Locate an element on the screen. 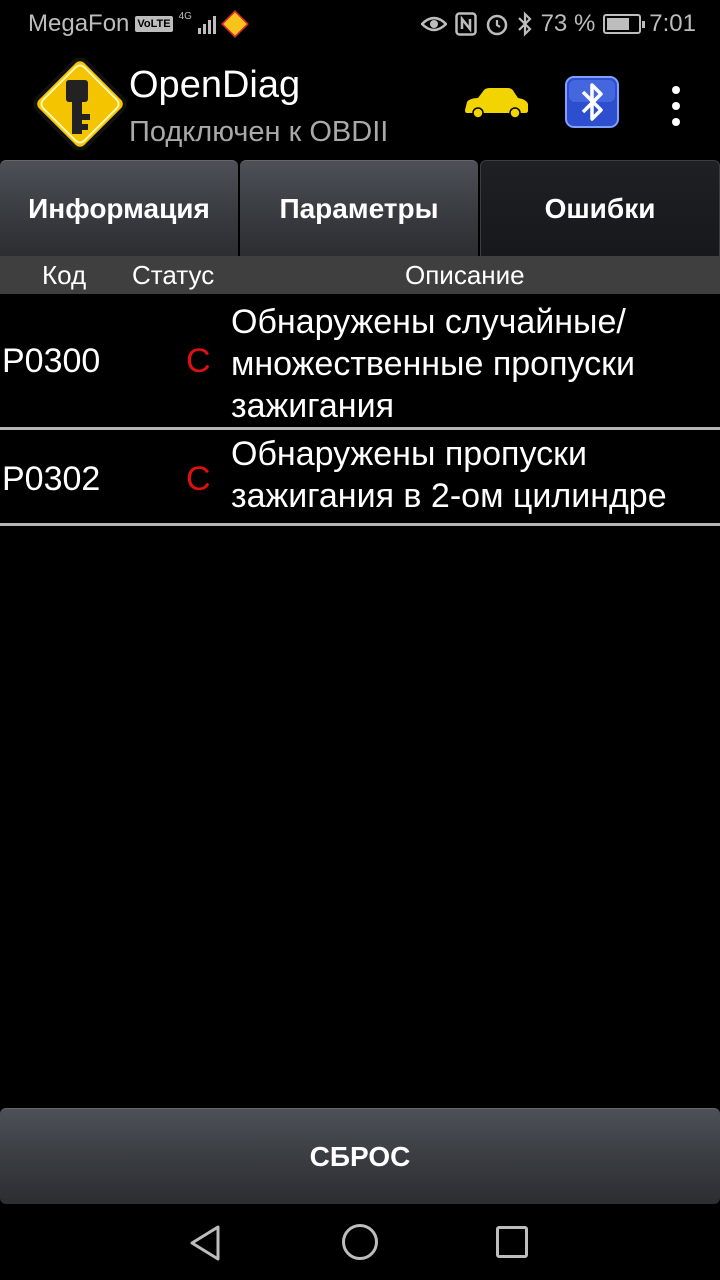 The image size is (720, 1280). app-title: OpenDiag is located at coordinates (215, 85).